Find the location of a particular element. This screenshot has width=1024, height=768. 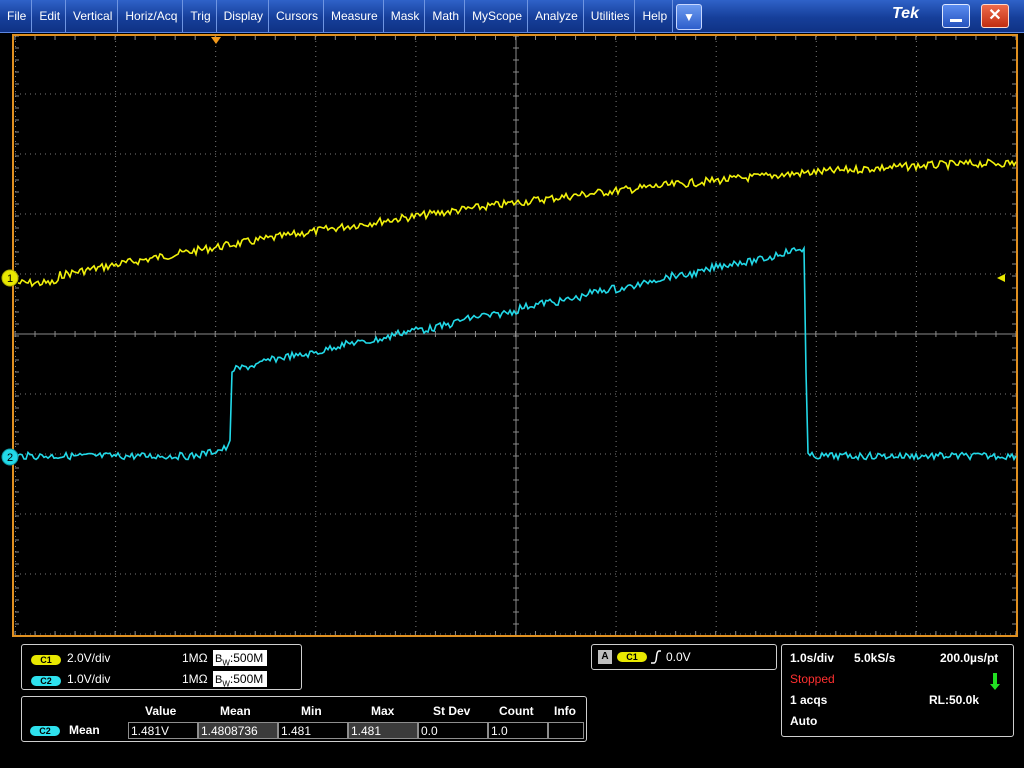

trigger-mode: Auto is located at coordinates (804, 721).